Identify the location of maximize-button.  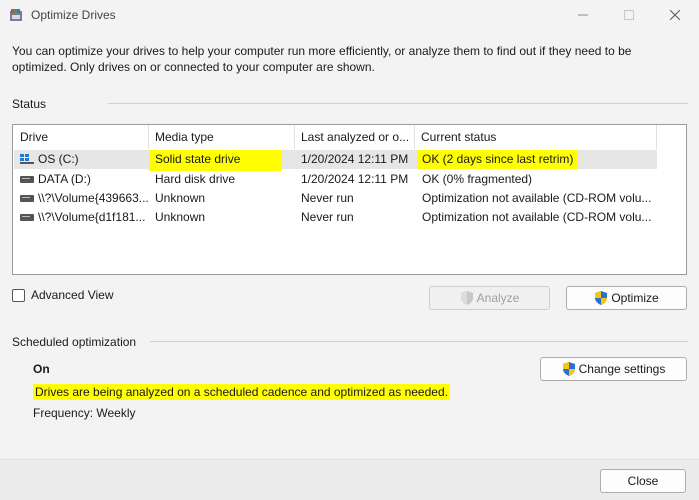
(629, 15).